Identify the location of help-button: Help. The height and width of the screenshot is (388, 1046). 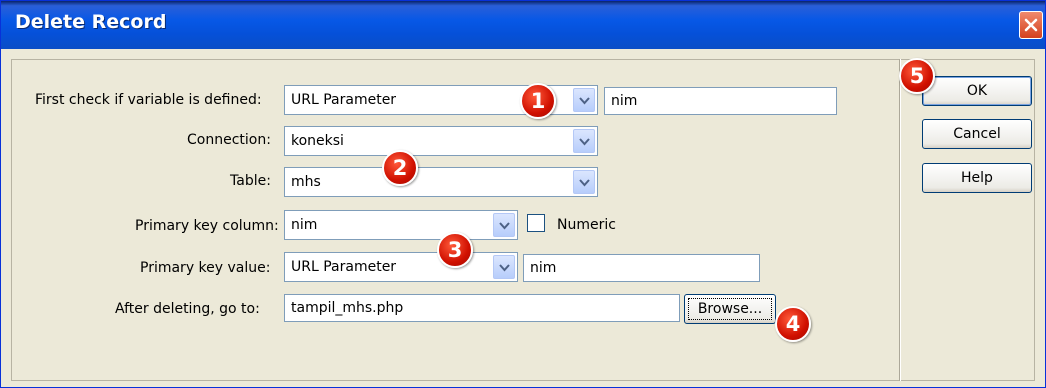
(977, 178).